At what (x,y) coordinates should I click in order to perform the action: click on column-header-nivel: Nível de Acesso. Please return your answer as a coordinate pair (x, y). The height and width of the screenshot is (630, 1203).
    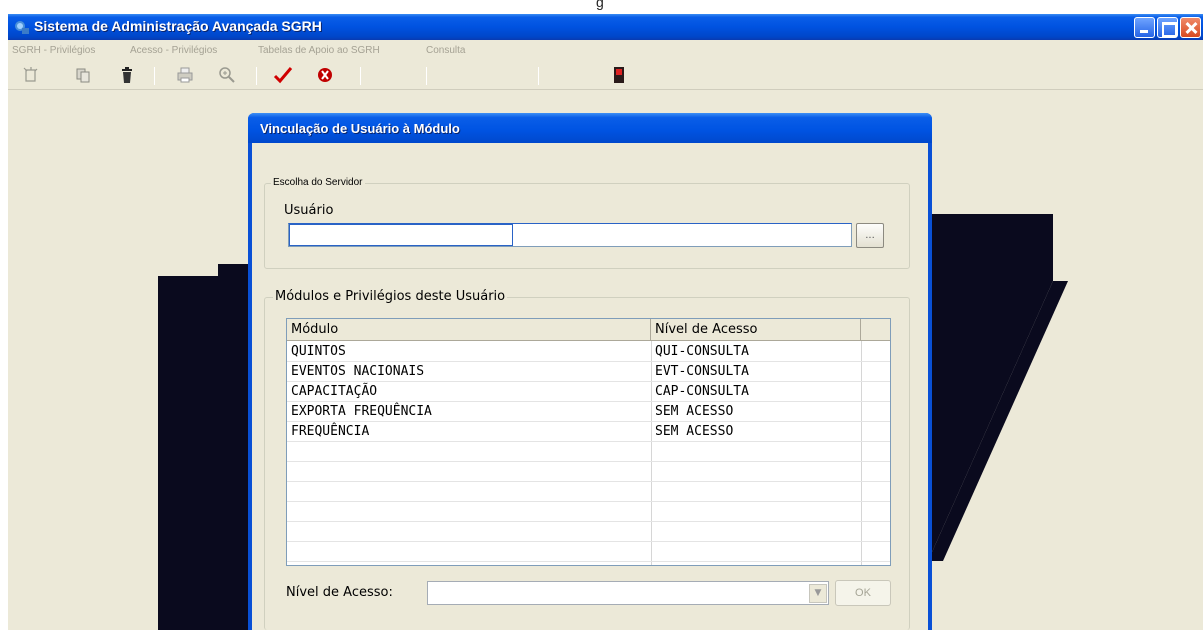
    Looking at the image, I should click on (756, 330).